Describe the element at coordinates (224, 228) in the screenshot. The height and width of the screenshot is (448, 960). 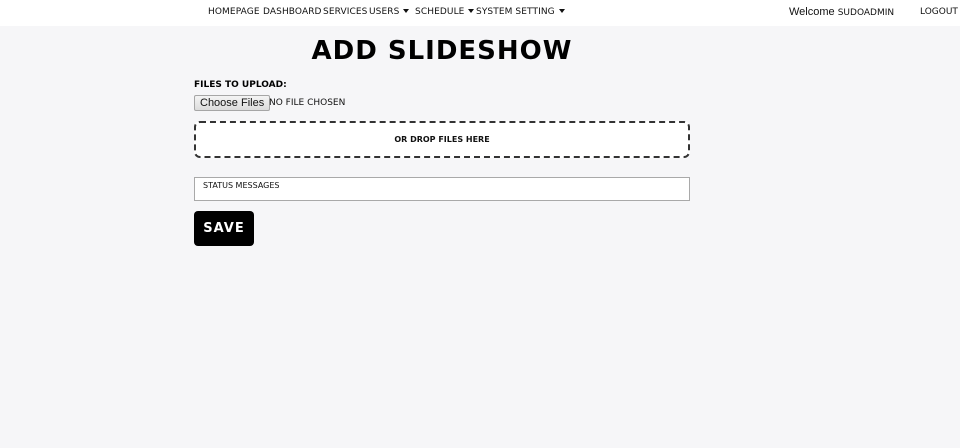
I see `save-button: SAVE` at that location.